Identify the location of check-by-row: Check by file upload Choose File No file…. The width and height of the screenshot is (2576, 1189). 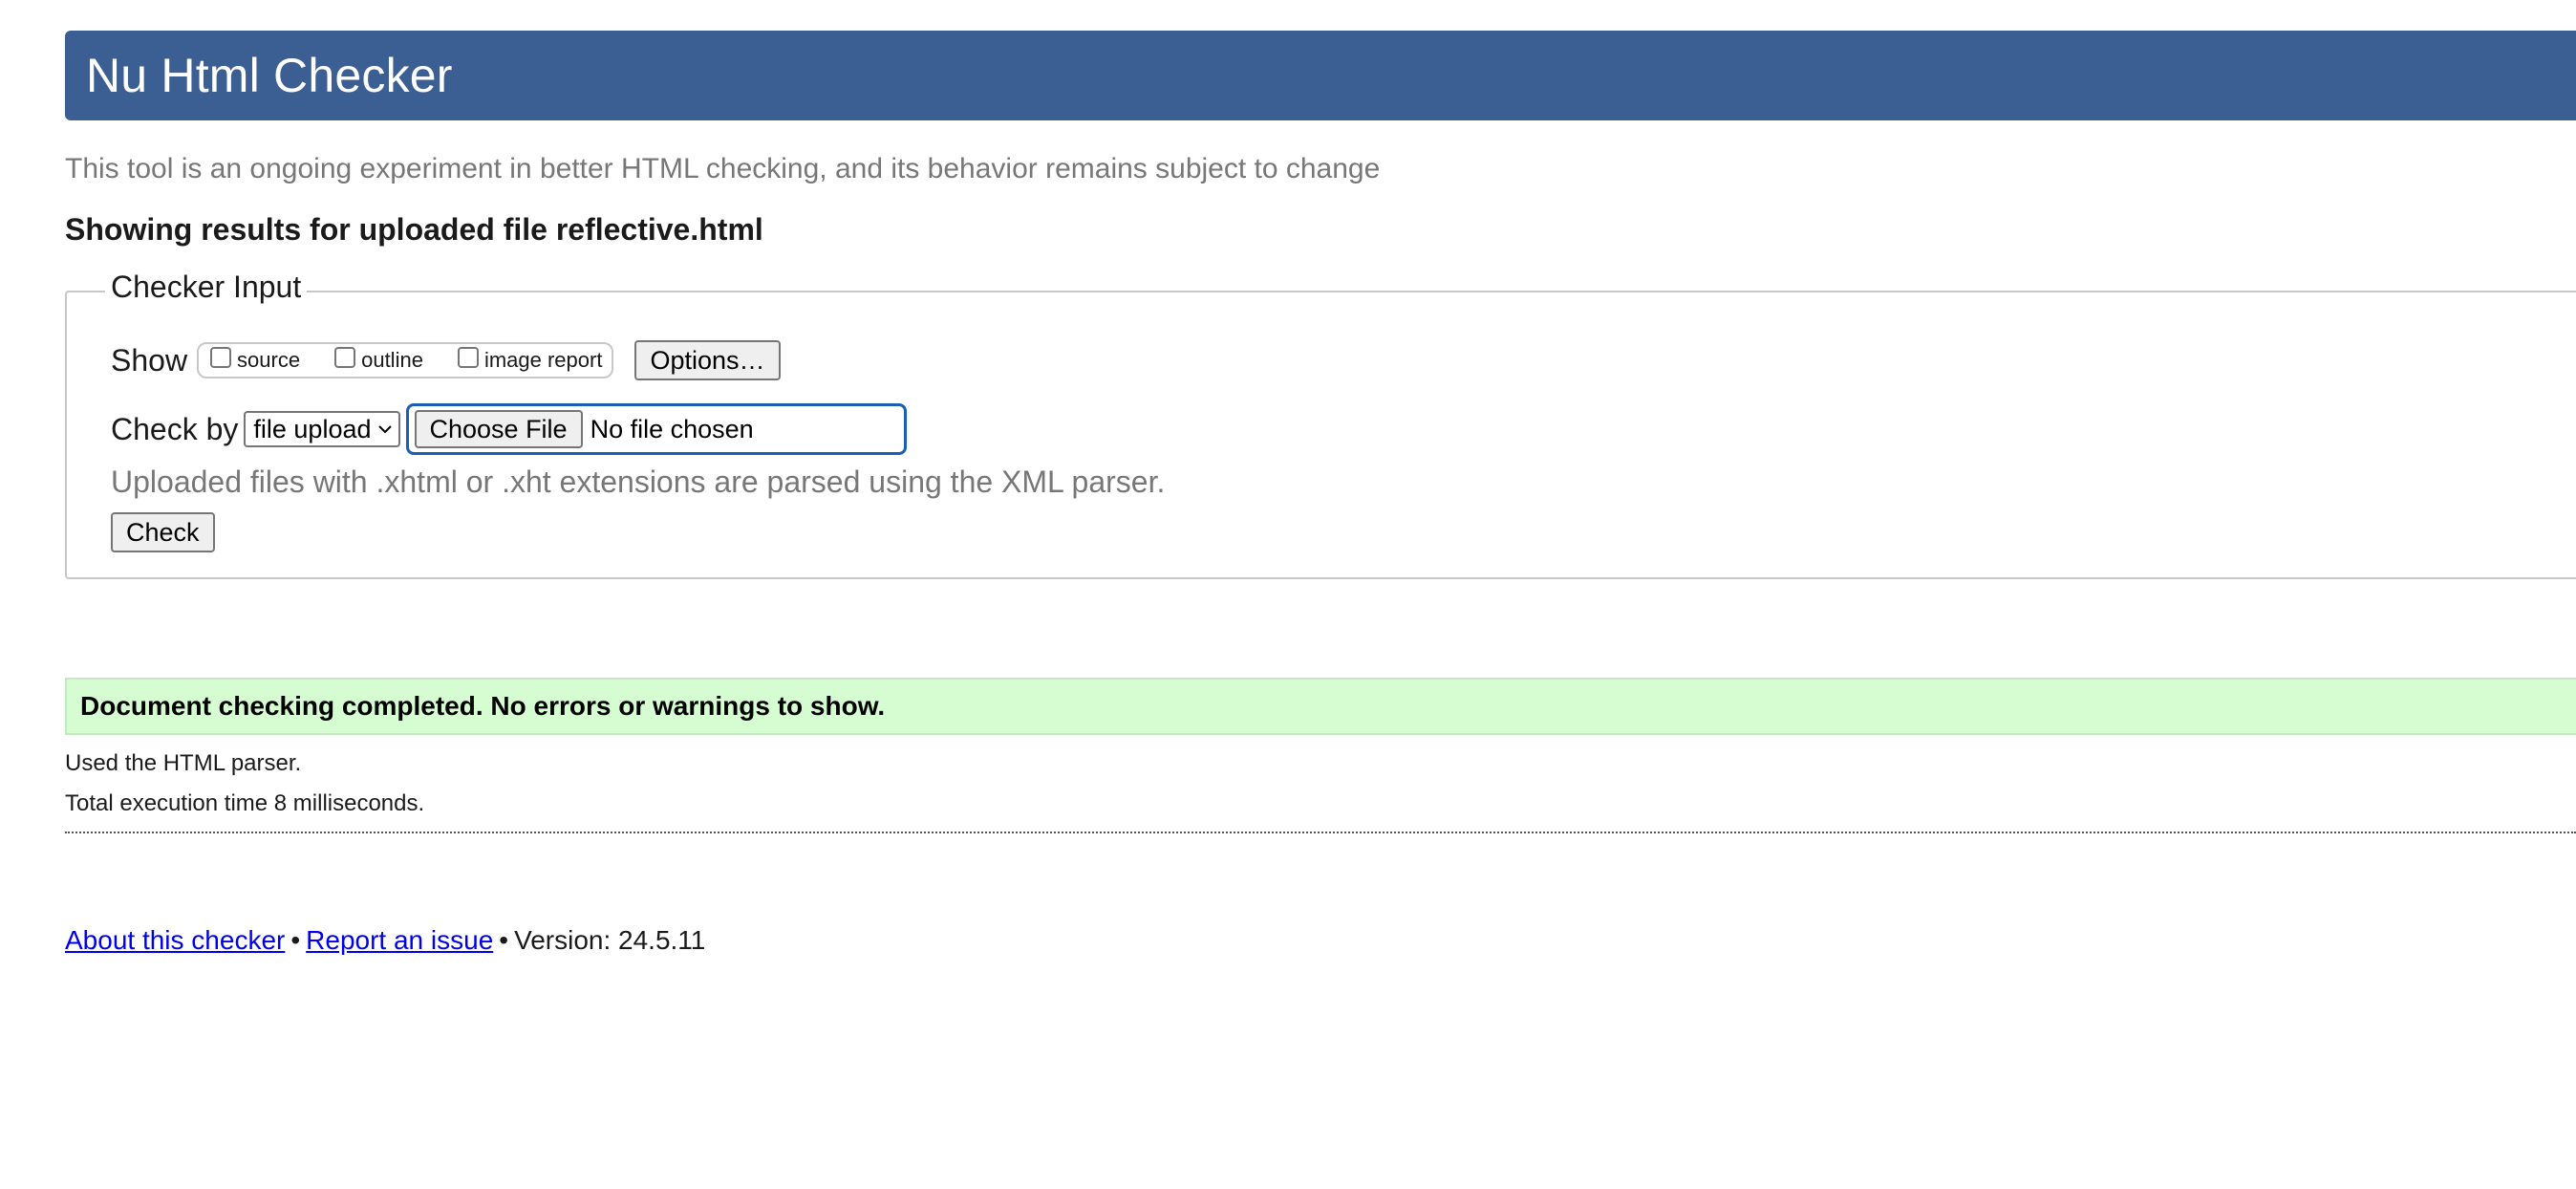
(509, 429).